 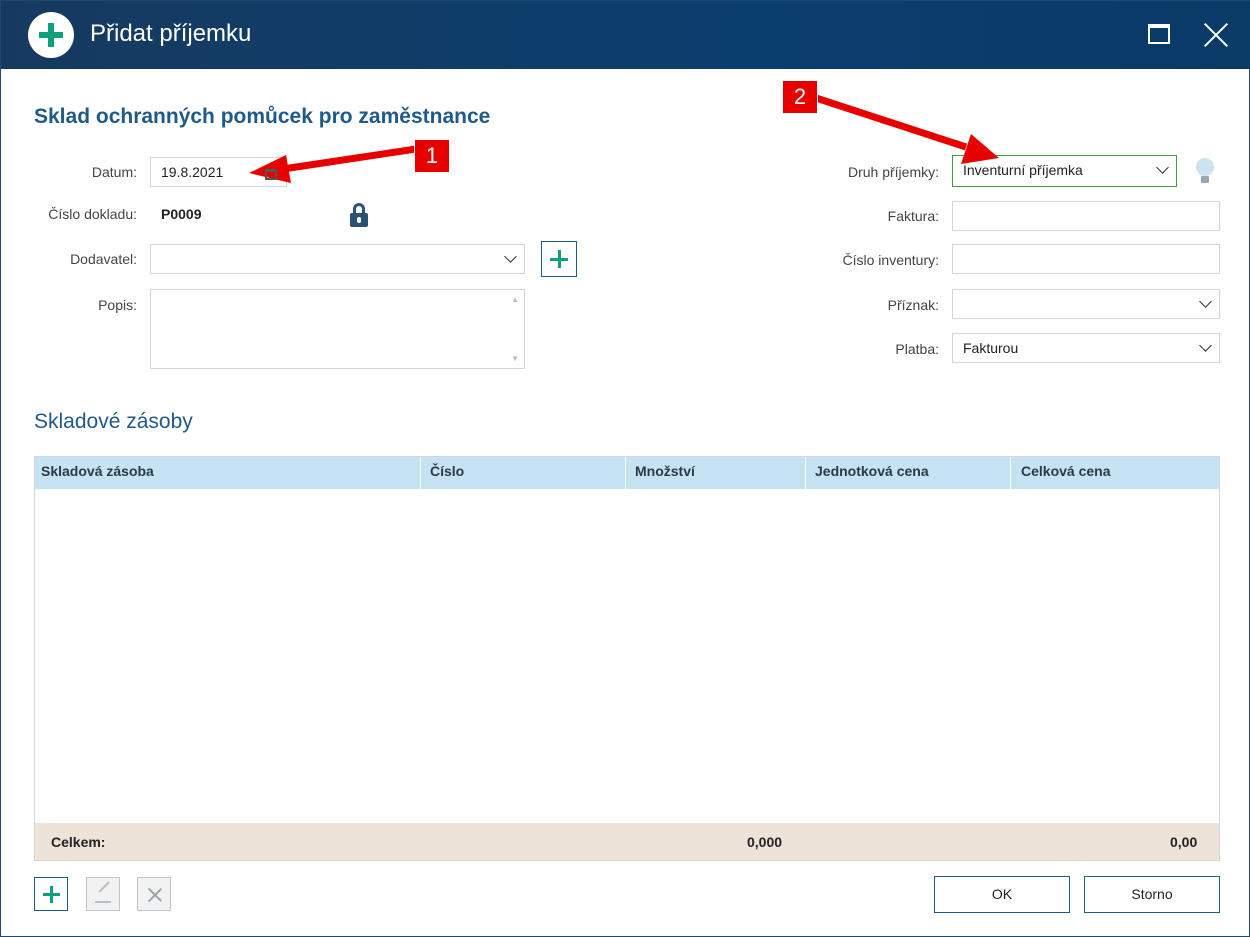 What do you see at coordinates (765, 842) in the screenshot?
I see `total-quantity: 0,000` at bounding box center [765, 842].